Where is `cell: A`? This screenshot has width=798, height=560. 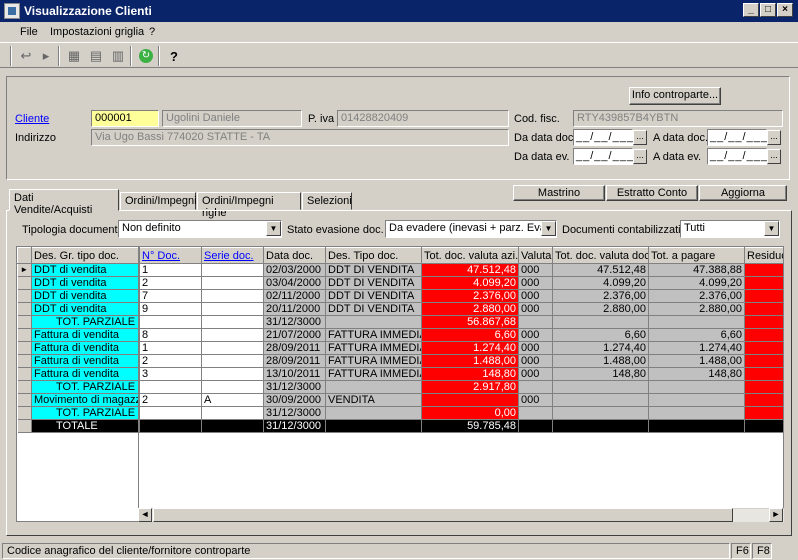
cell: A is located at coordinates (232, 400).